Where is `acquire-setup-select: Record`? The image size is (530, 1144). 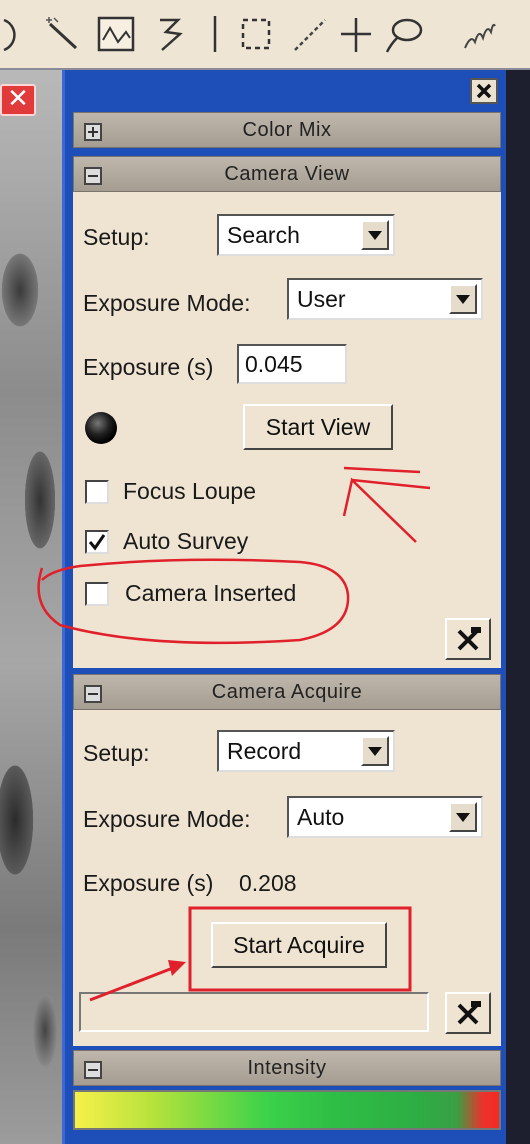
acquire-setup-select: Record is located at coordinates (306, 751).